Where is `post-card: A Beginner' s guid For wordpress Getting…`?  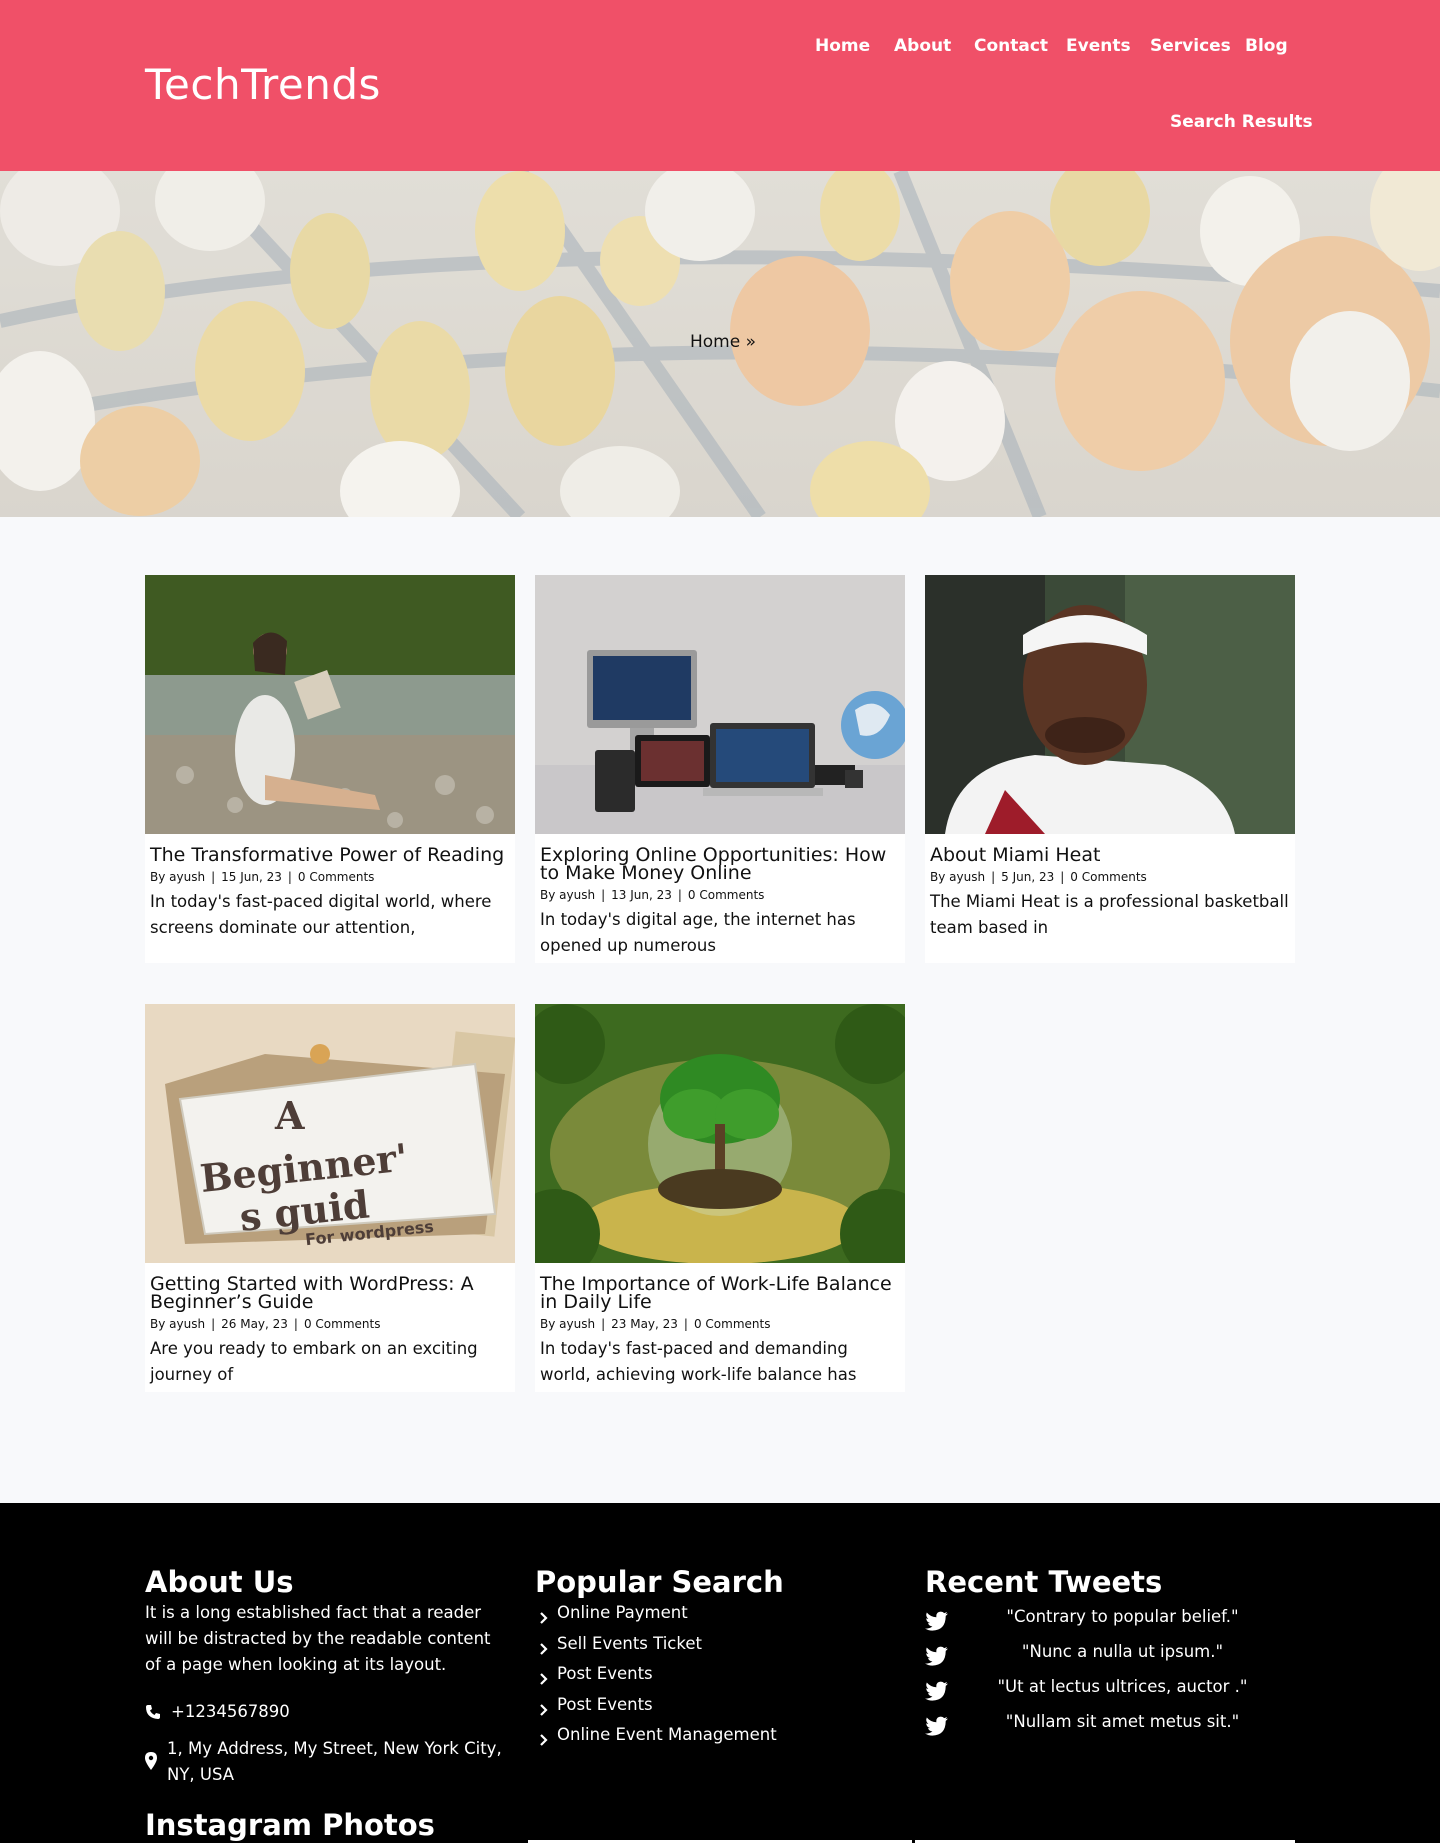 post-card: A Beginner' s guid For wordpress Getting… is located at coordinates (330, 1198).